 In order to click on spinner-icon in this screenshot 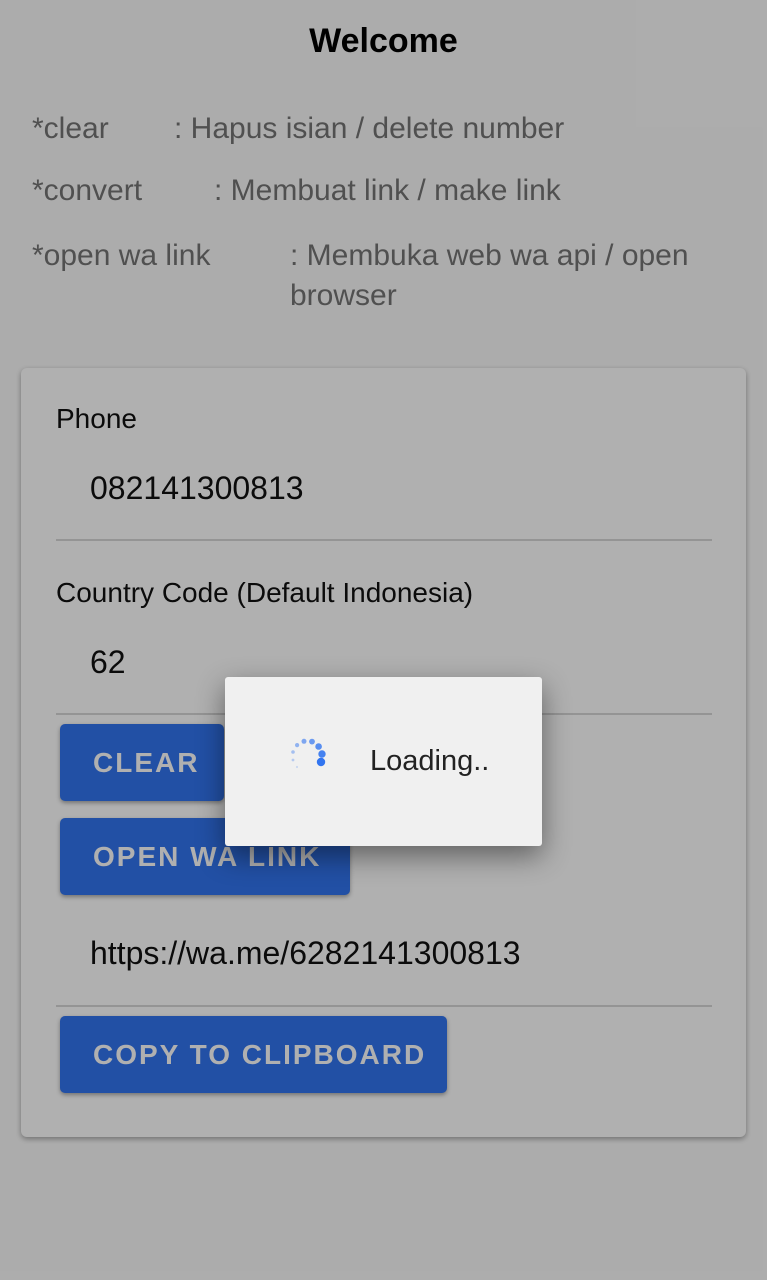, I will do `click(308, 753)`.